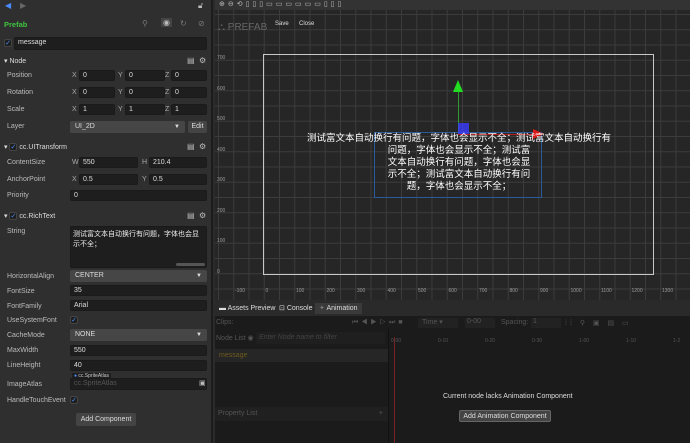 The height and width of the screenshot is (443, 690). What do you see at coordinates (74, 320) in the screenshot?
I see `use-system-font-checkbox: ✓` at bounding box center [74, 320].